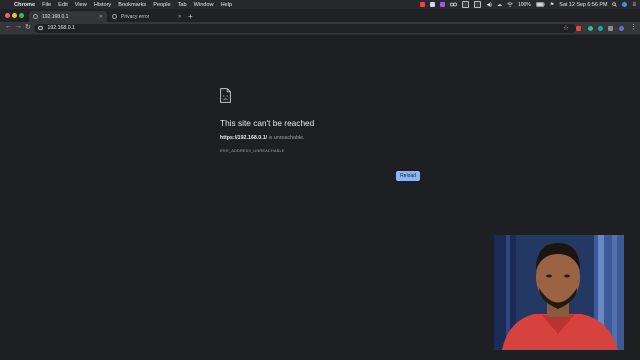  I want to click on tab-strip: 192.168.0.1 ✕ Privacy error ✕ +, so click(320, 15).